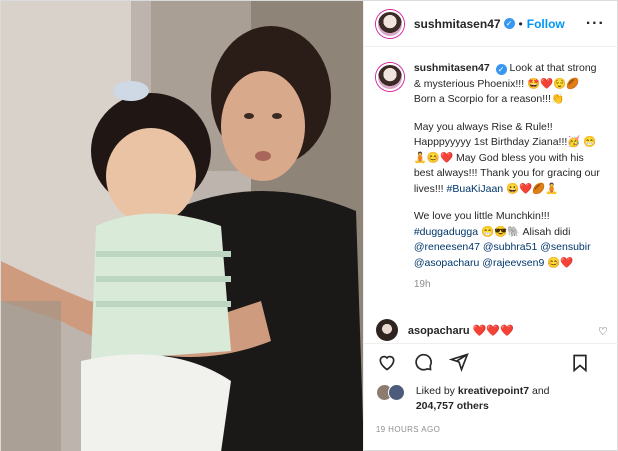 This screenshot has width=618, height=451. What do you see at coordinates (509, 285) in the screenshot?
I see `caption-time: 19h` at bounding box center [509, 285].